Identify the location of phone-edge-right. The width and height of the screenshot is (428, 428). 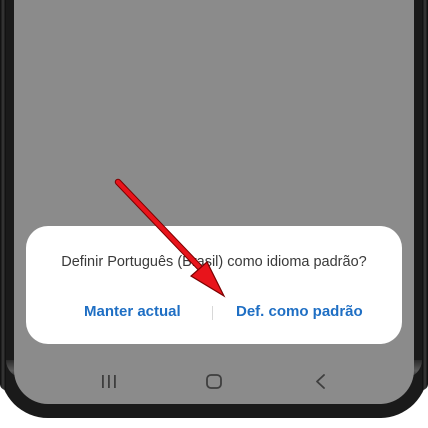
(425, 195).